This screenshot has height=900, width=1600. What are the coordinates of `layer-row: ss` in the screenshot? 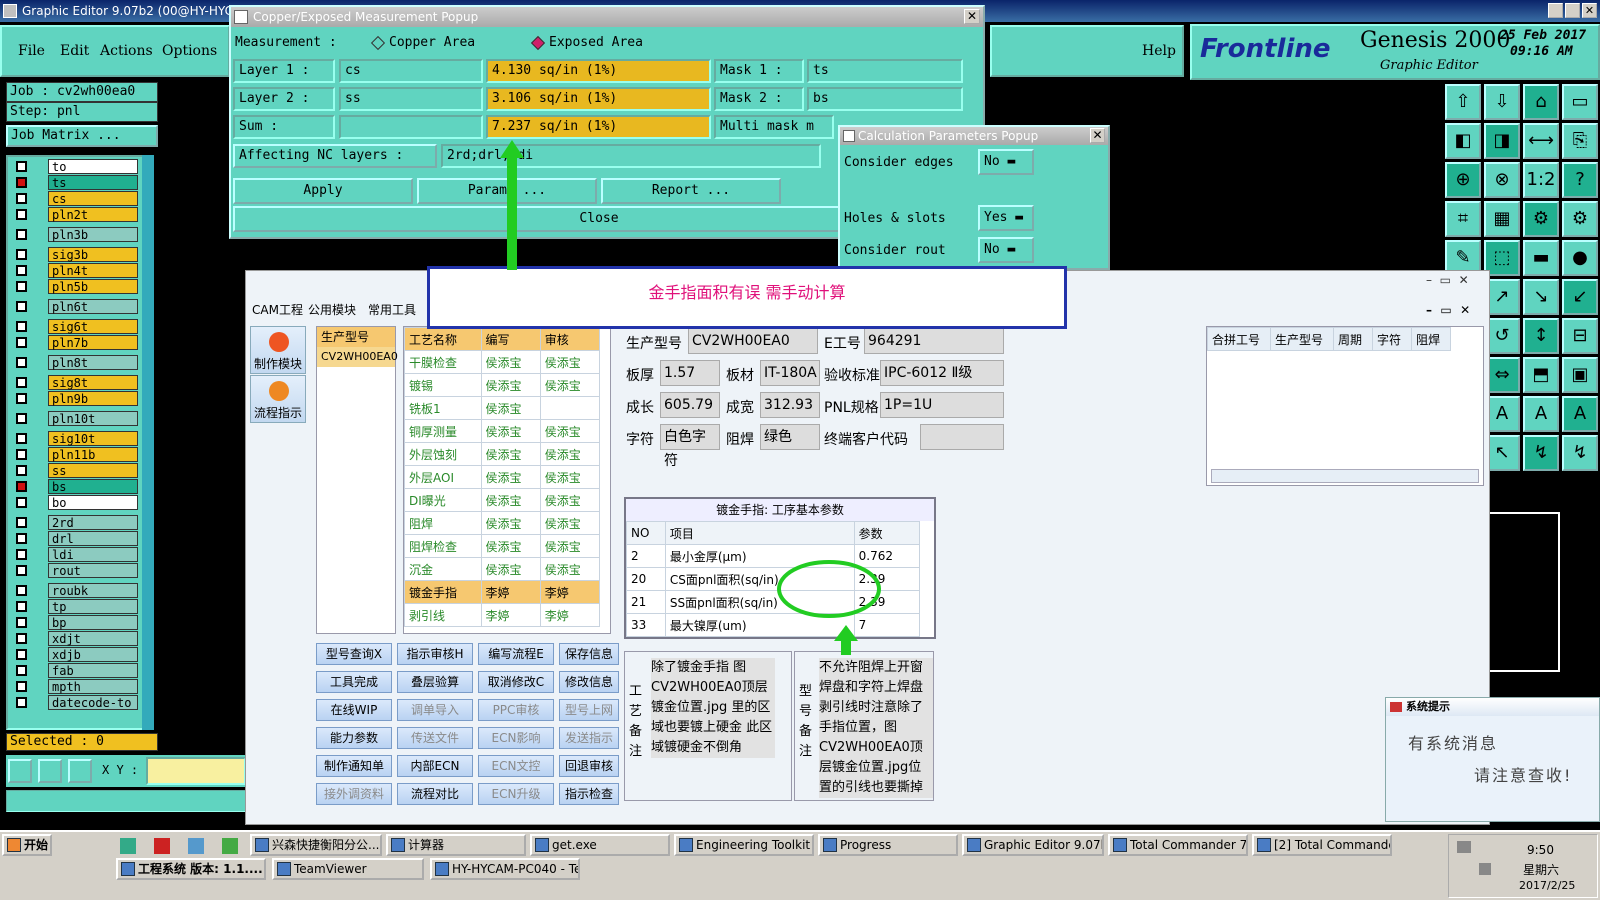 It's located at (75, 470).